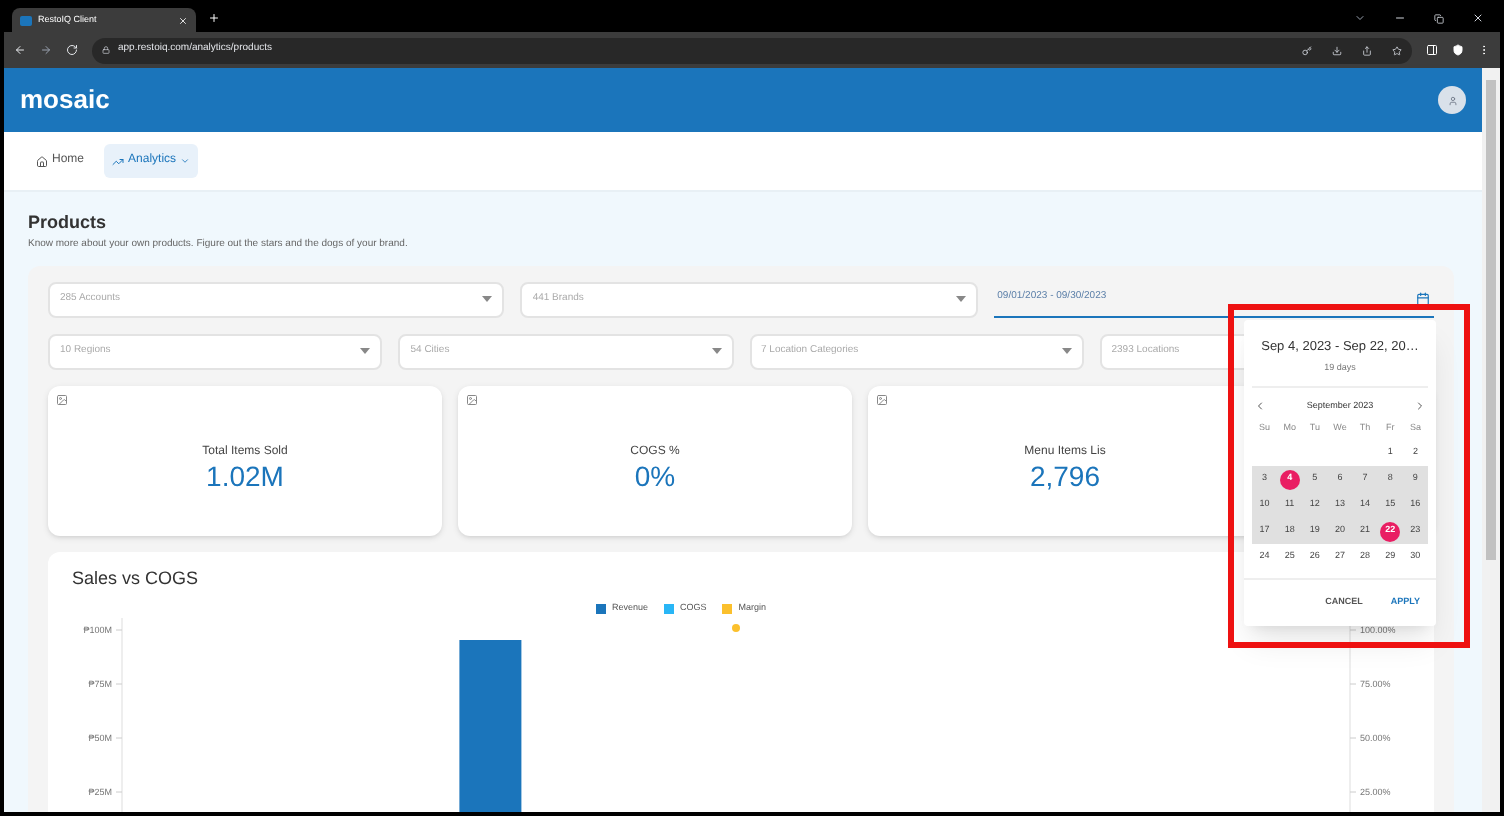  What do you see at coordinates (26, 20) in the screenshot?
I see `favicon-icon` at bounding box center [26, 20].